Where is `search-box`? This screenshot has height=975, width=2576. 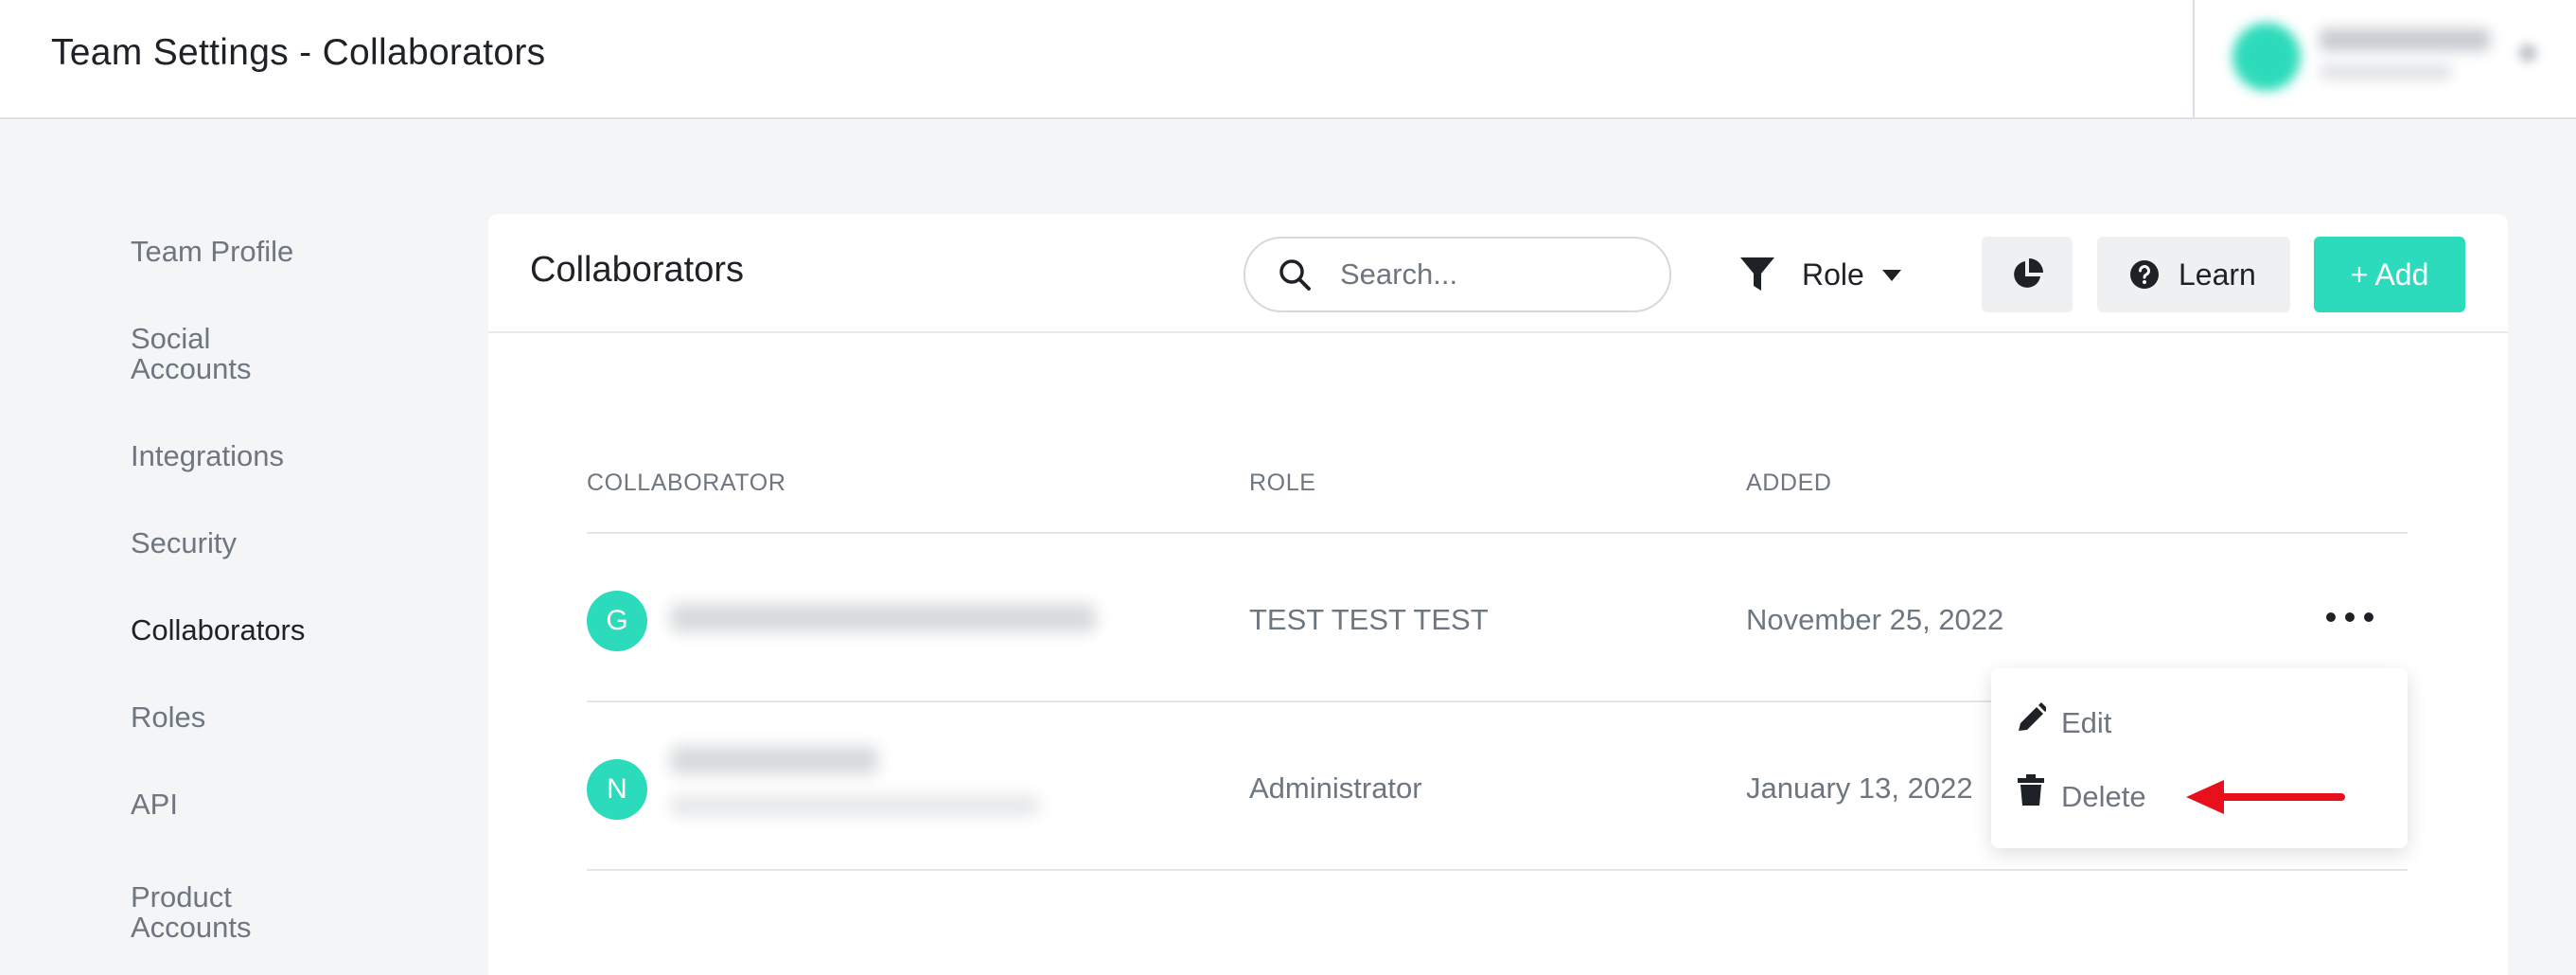 search-box is located at coordinates (1457, 274).